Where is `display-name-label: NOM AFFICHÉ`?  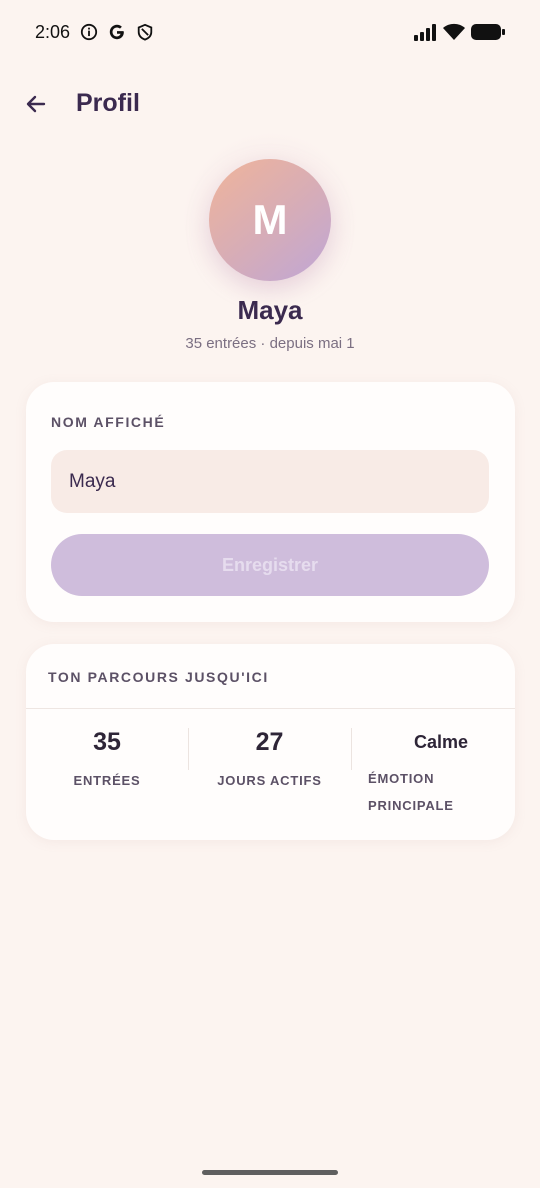
display-name-label: NOM AFFICHÉ is located at coordinates (108, 422).